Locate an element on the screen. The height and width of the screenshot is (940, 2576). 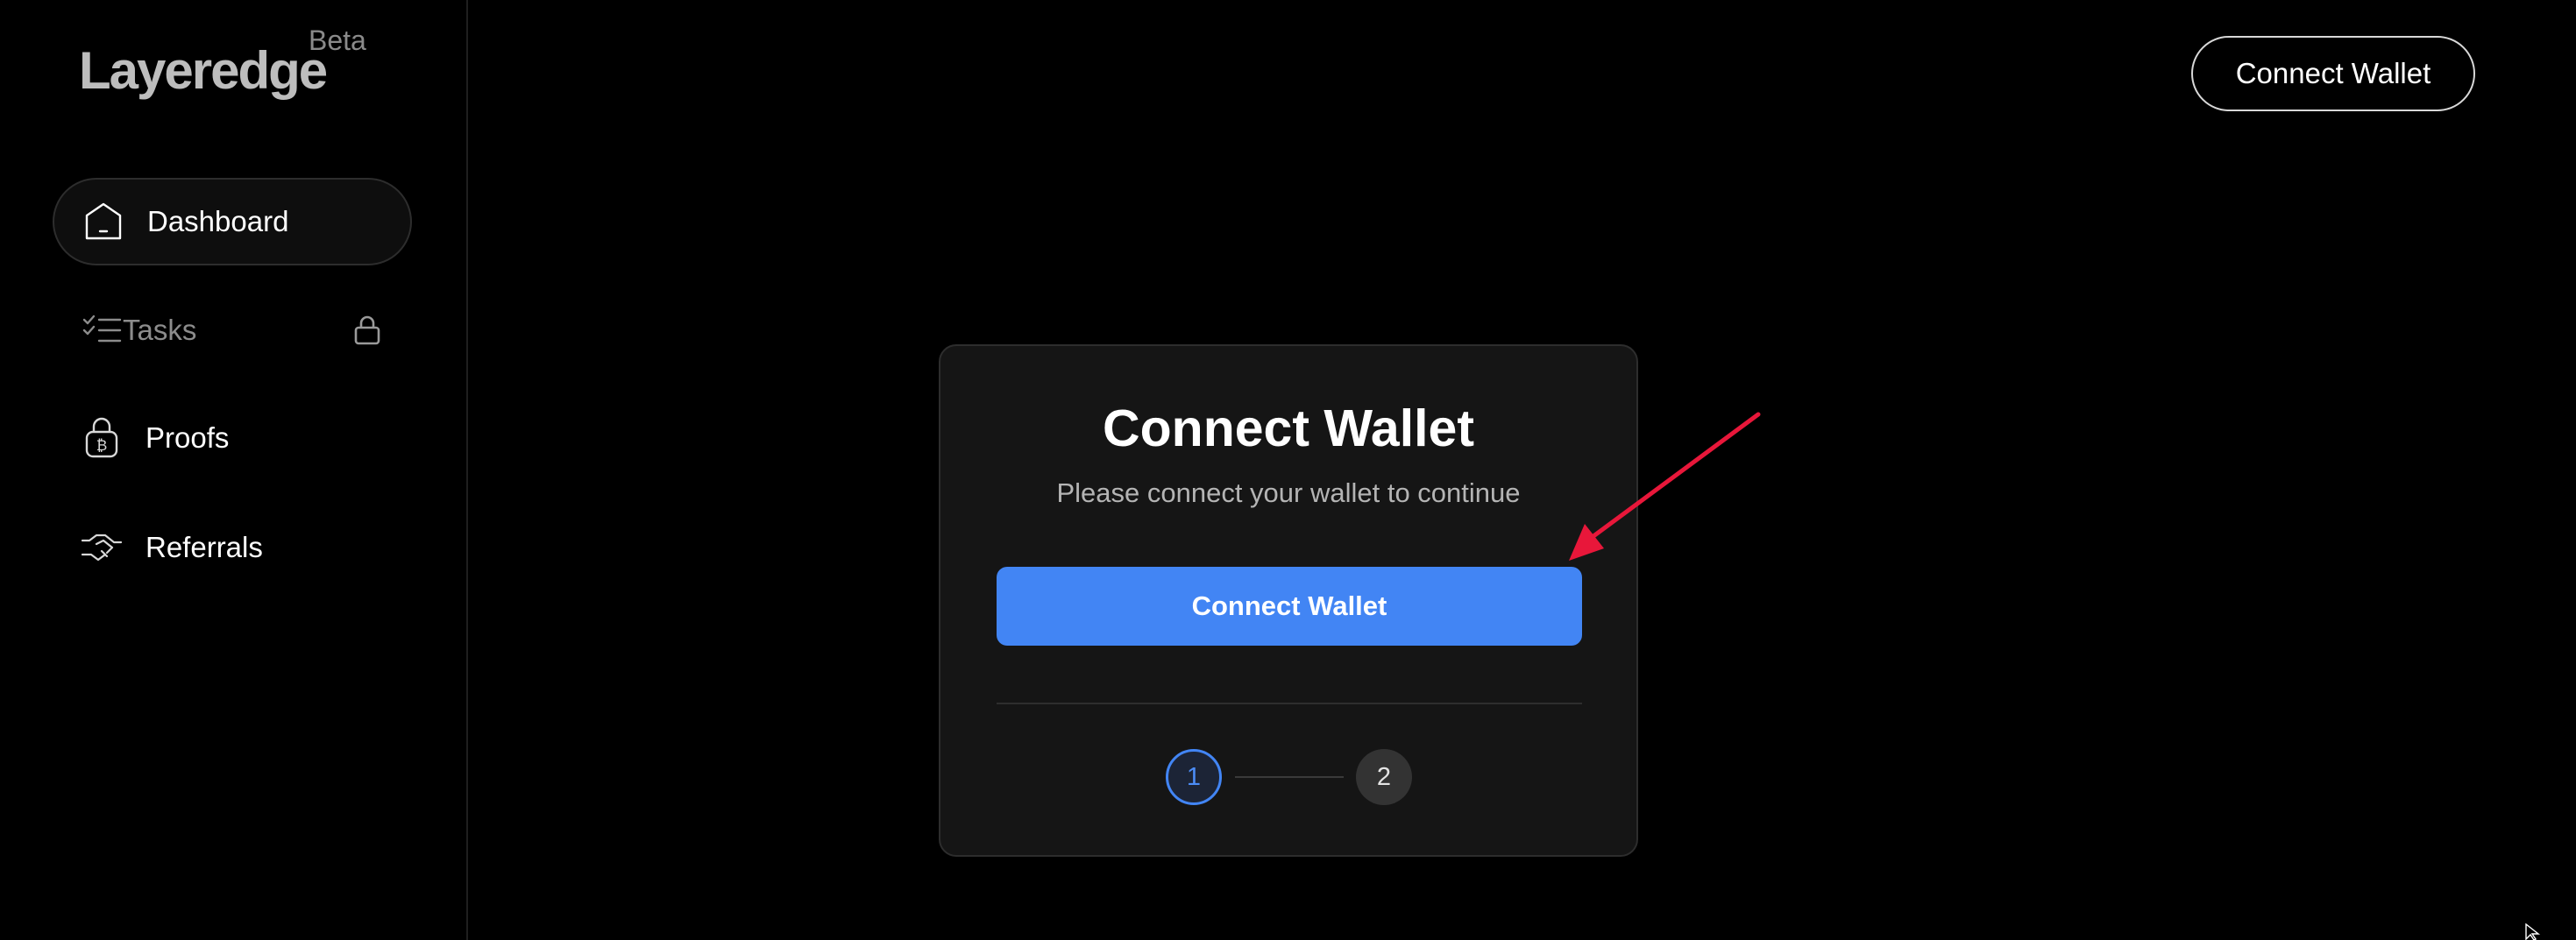
connect-wallet-header-button: Connect Wallet is located at coordinates (2333, 73).